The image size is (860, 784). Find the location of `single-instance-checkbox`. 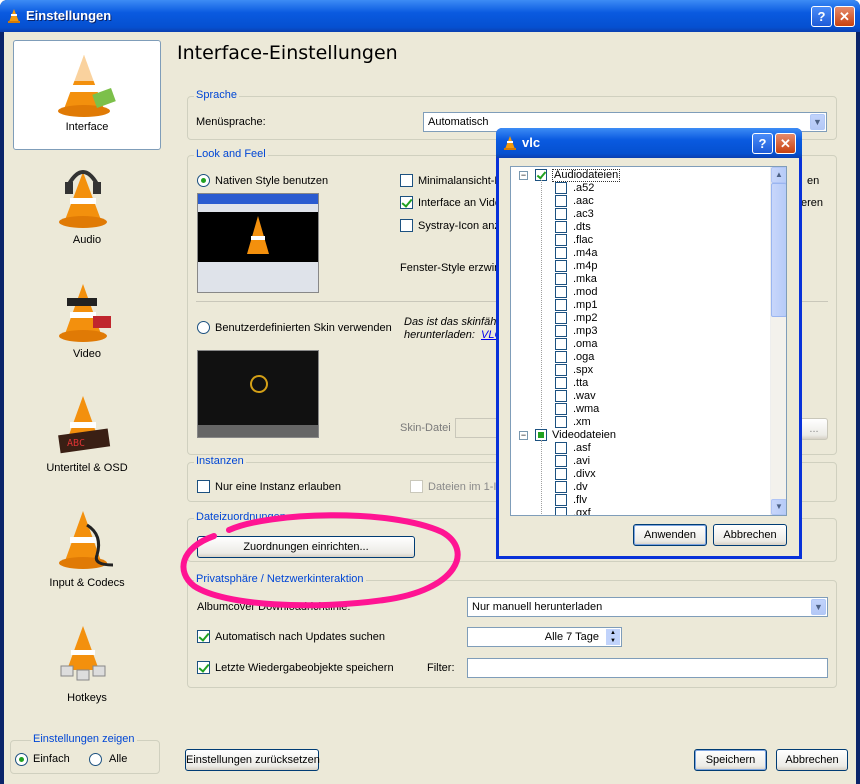

single-instance-checkbox is located at coordinates (203, 486).